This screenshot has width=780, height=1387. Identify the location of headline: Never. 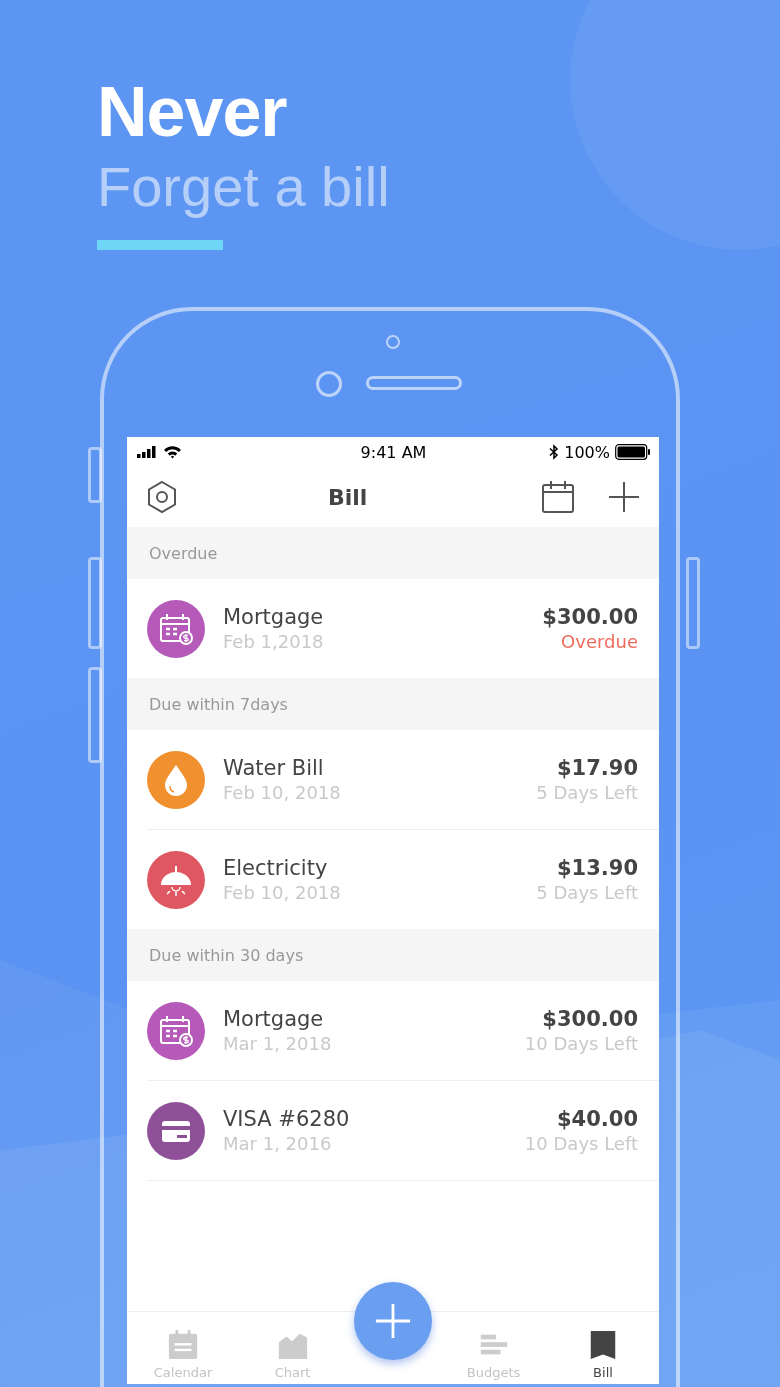
(192, 112).